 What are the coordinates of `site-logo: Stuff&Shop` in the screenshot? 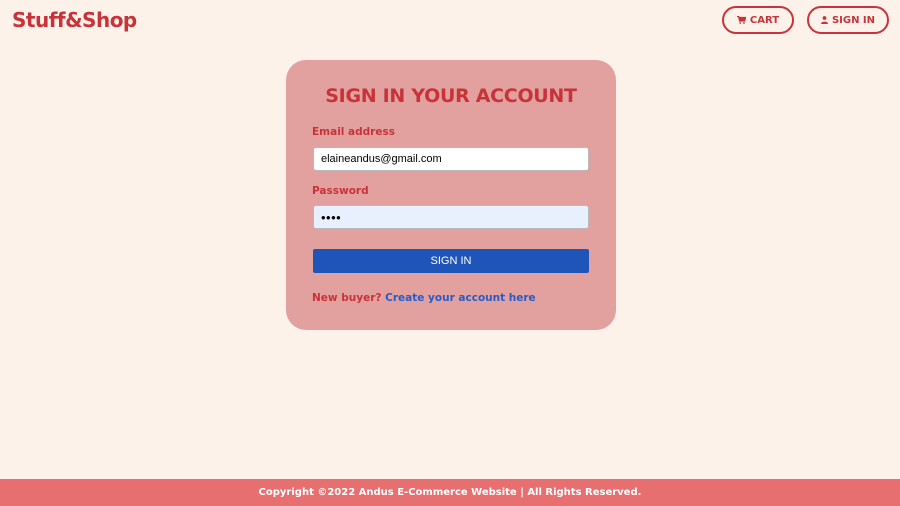 It's located at (74, 20).